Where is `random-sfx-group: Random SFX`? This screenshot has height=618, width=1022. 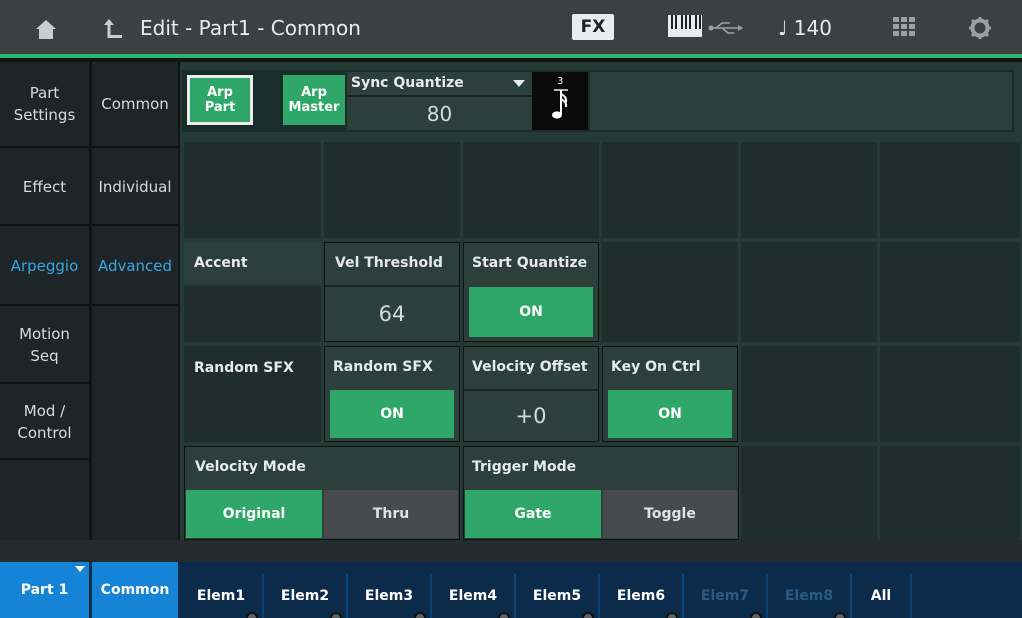
random-sfx-group: Random SFX is located at coordinates (252, 394).